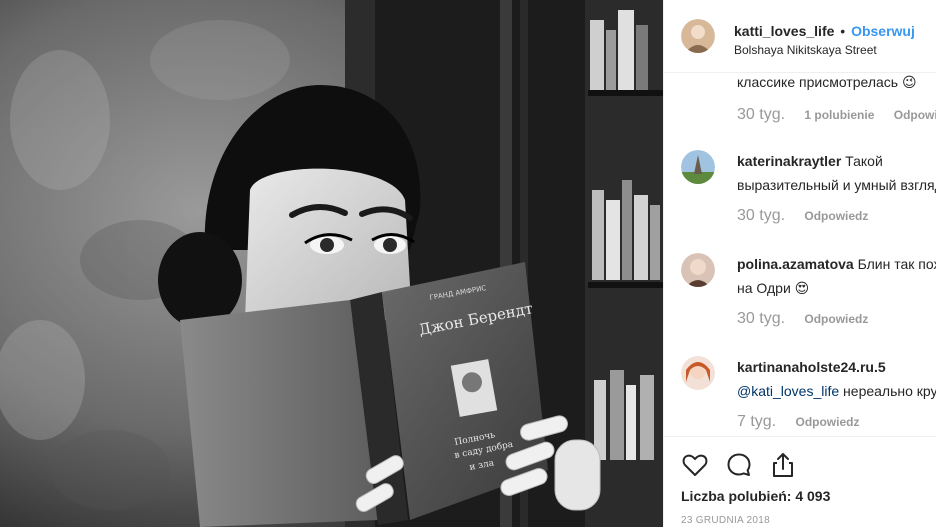 The image size is (936, 527). I want to click on comment-body: Блин так похожа, so click(896, 264).